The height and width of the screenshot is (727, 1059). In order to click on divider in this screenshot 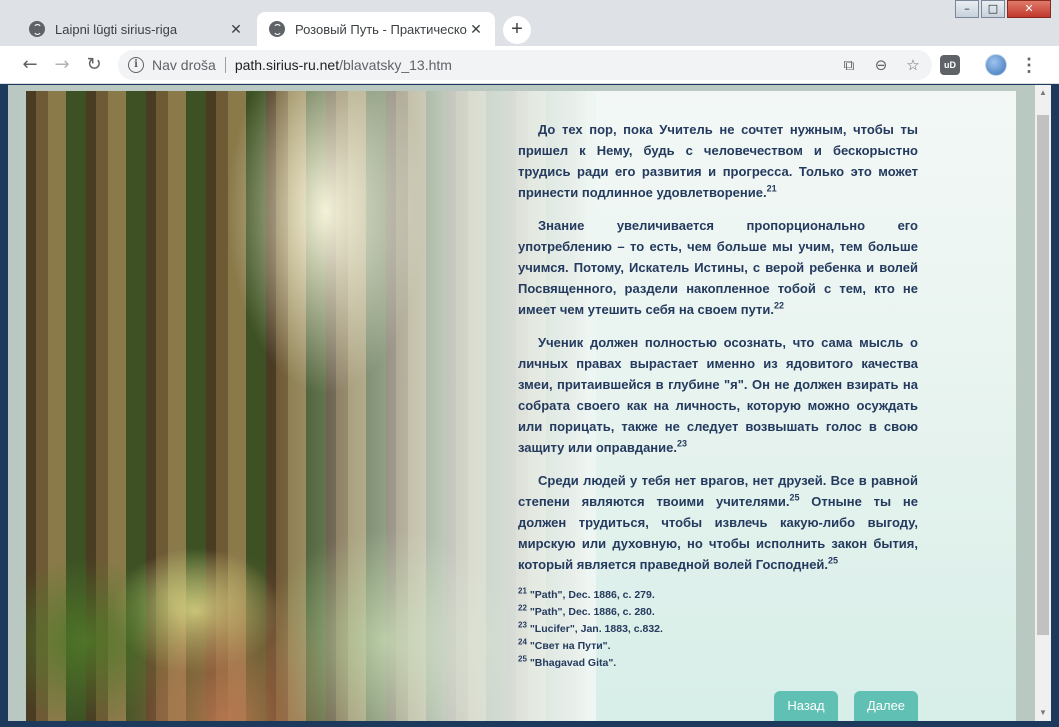, I will do `click(225, 65)`.